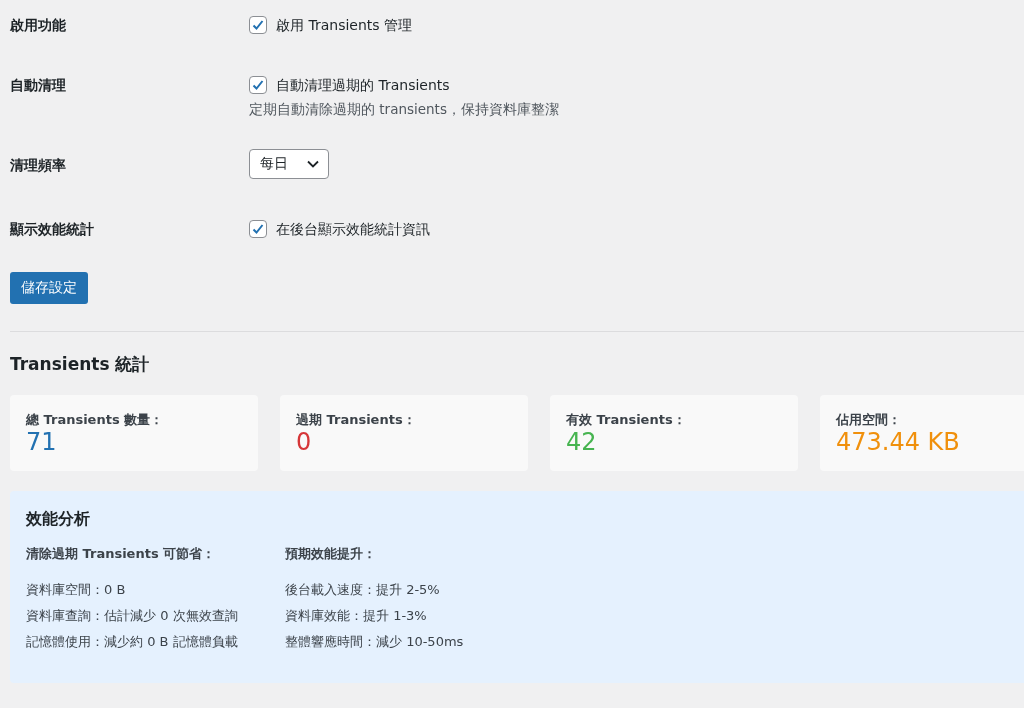 Image resolution: width=1024 pixels, height=708 pixels. I want to click on stat-label: 過期 Transients：, so click(356, 420).